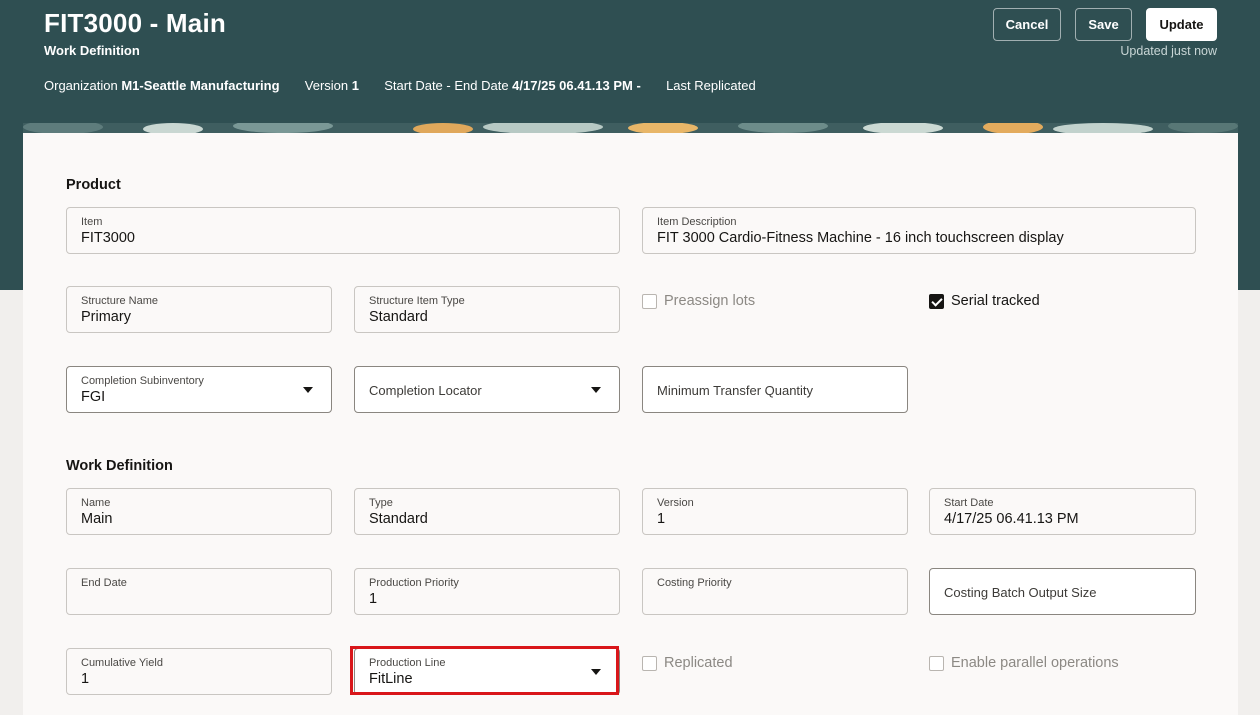 The image size is (1260, 715). I want to click on structure-item-type-value: Standard, so click(398, 317).